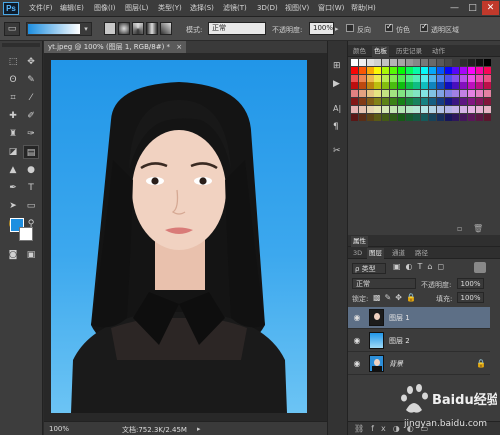 The image size is (500, 435). Describe the element at coordinates (421, 253) in the screenshot. I see `tab-paths: 路径` at that location.